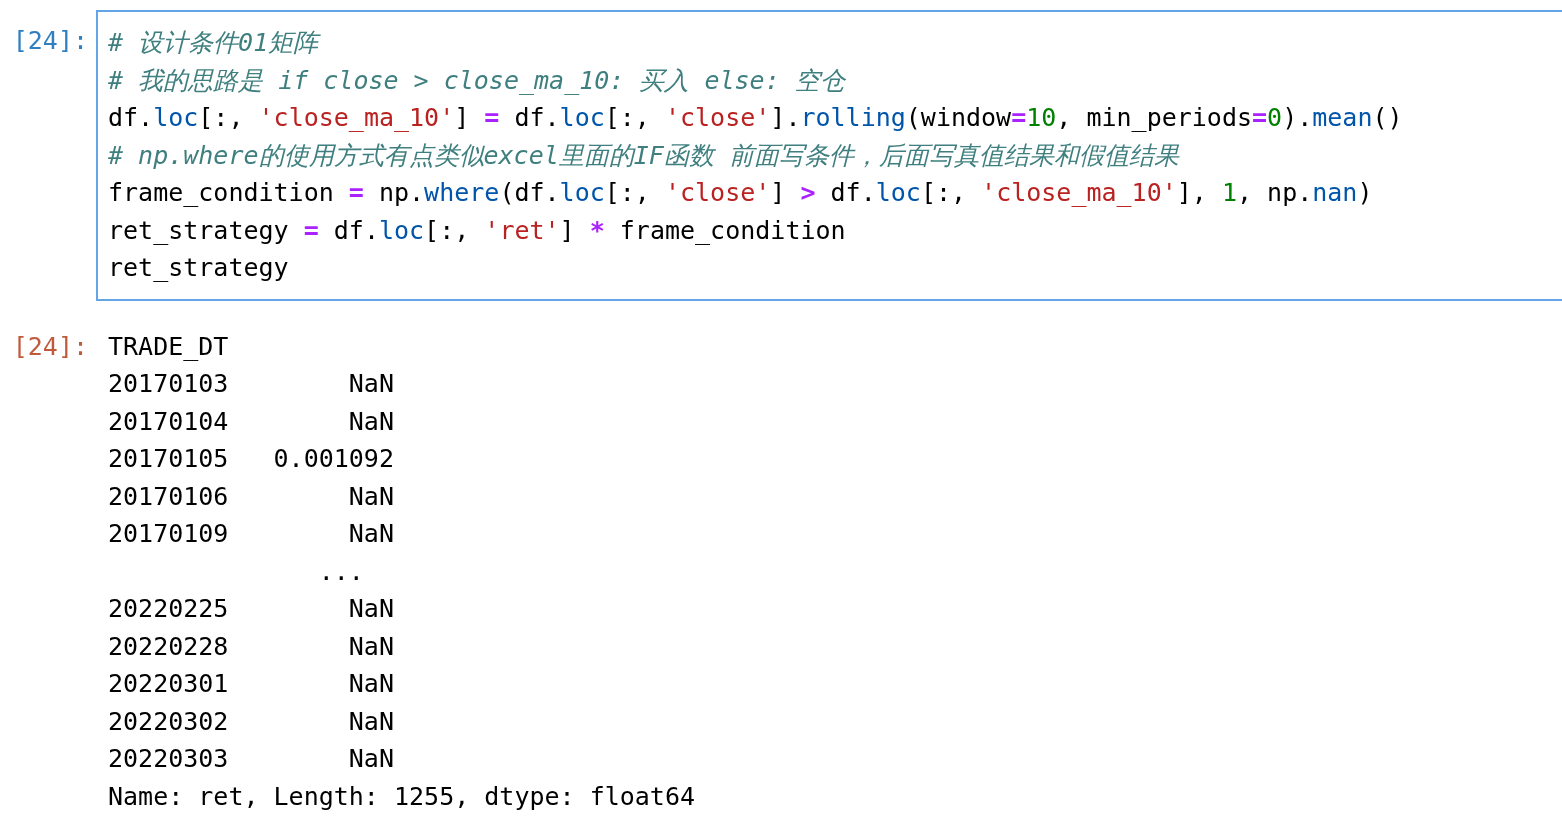 This screenshot has width=1562, height=816. I want to click on code-line: ret_strategy = df.loc[:, 'ret'] * frame_condition, so click(477, 230).